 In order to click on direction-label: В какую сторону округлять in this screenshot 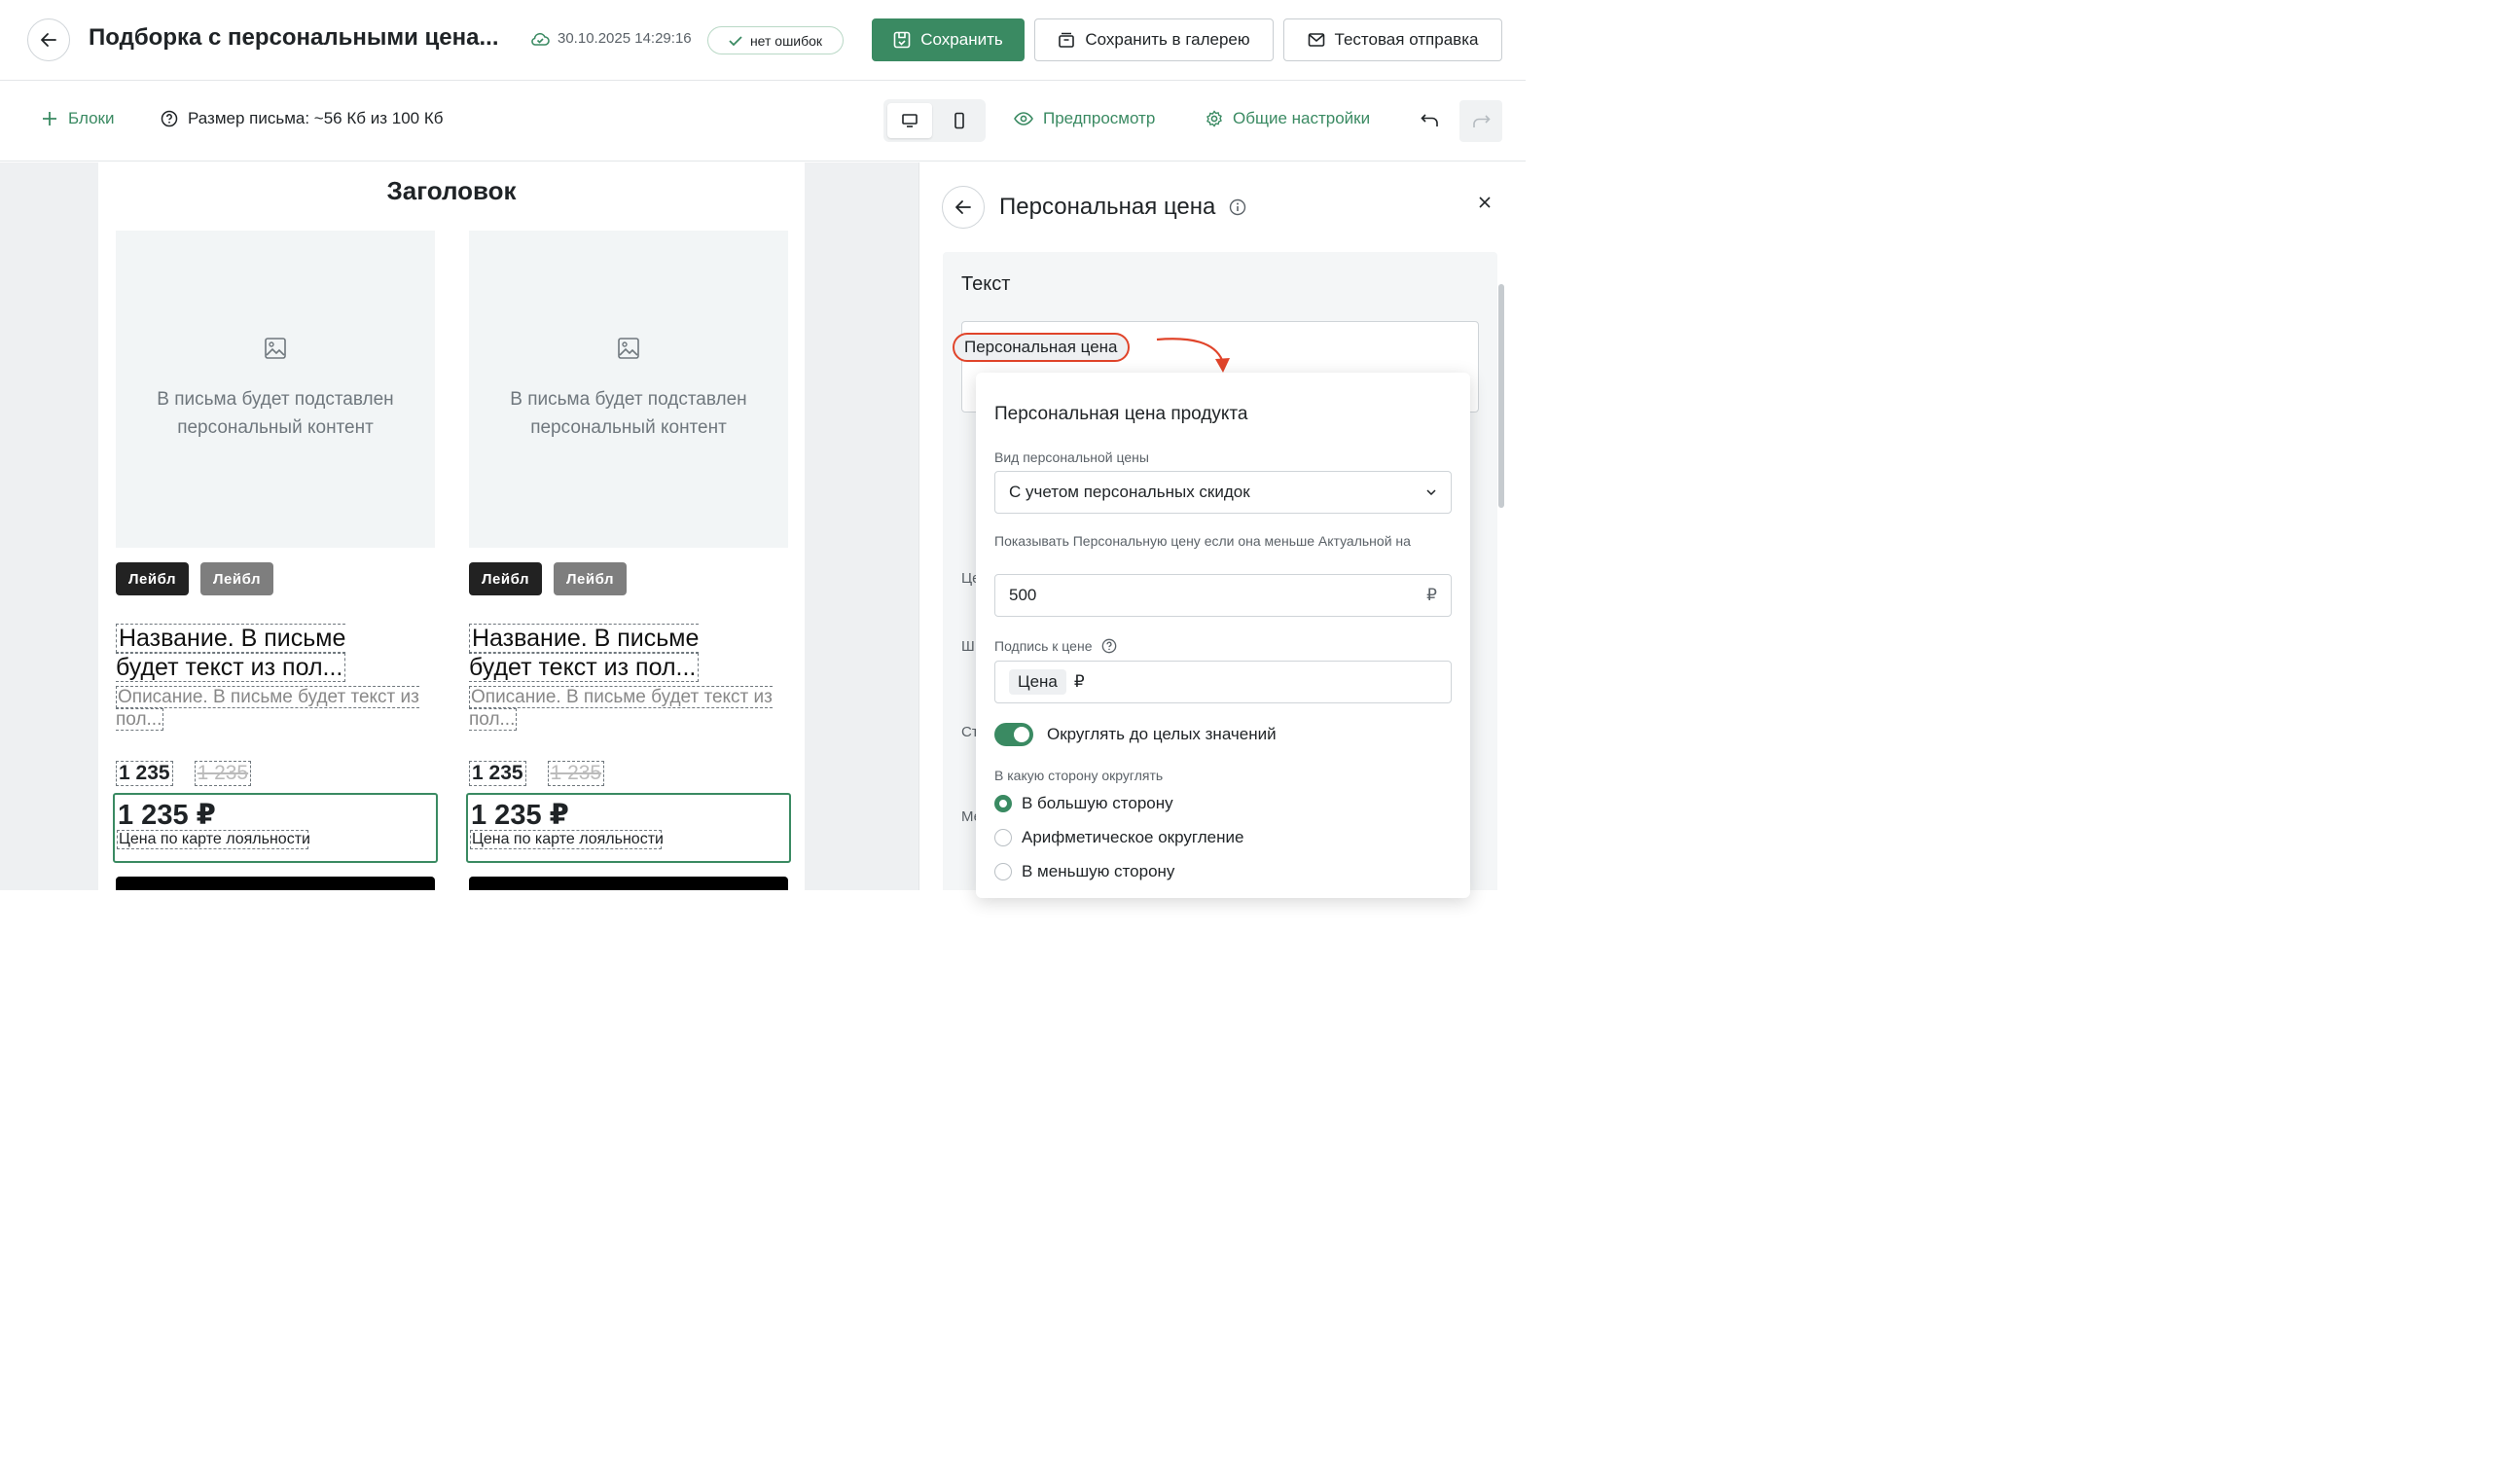, I will do `click(1079, 776)`.